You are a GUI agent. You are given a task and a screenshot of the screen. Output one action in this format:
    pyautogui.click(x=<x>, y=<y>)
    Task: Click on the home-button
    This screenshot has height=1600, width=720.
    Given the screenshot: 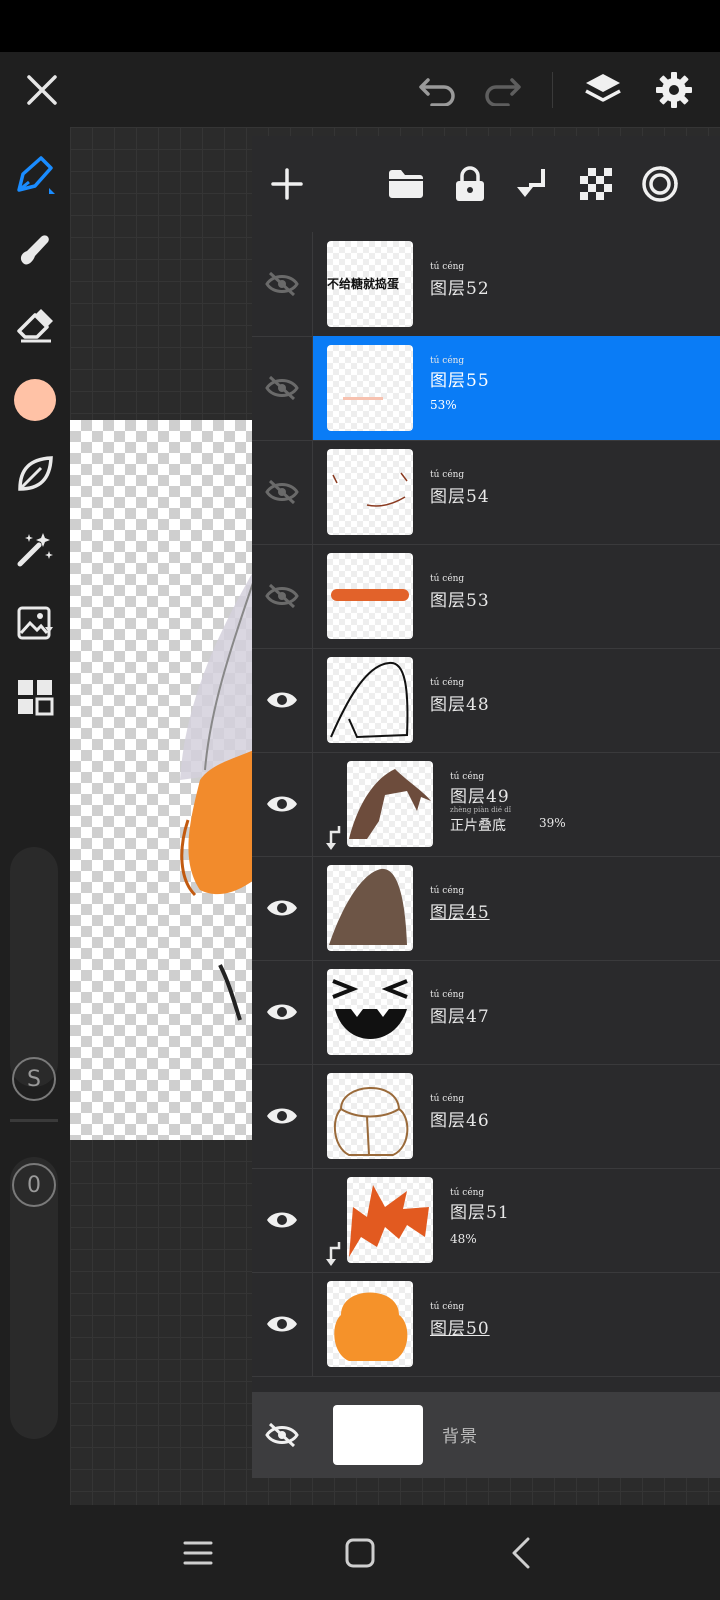 What is the action you would take?
    pyautogui.click(x=360, y=1553)
    